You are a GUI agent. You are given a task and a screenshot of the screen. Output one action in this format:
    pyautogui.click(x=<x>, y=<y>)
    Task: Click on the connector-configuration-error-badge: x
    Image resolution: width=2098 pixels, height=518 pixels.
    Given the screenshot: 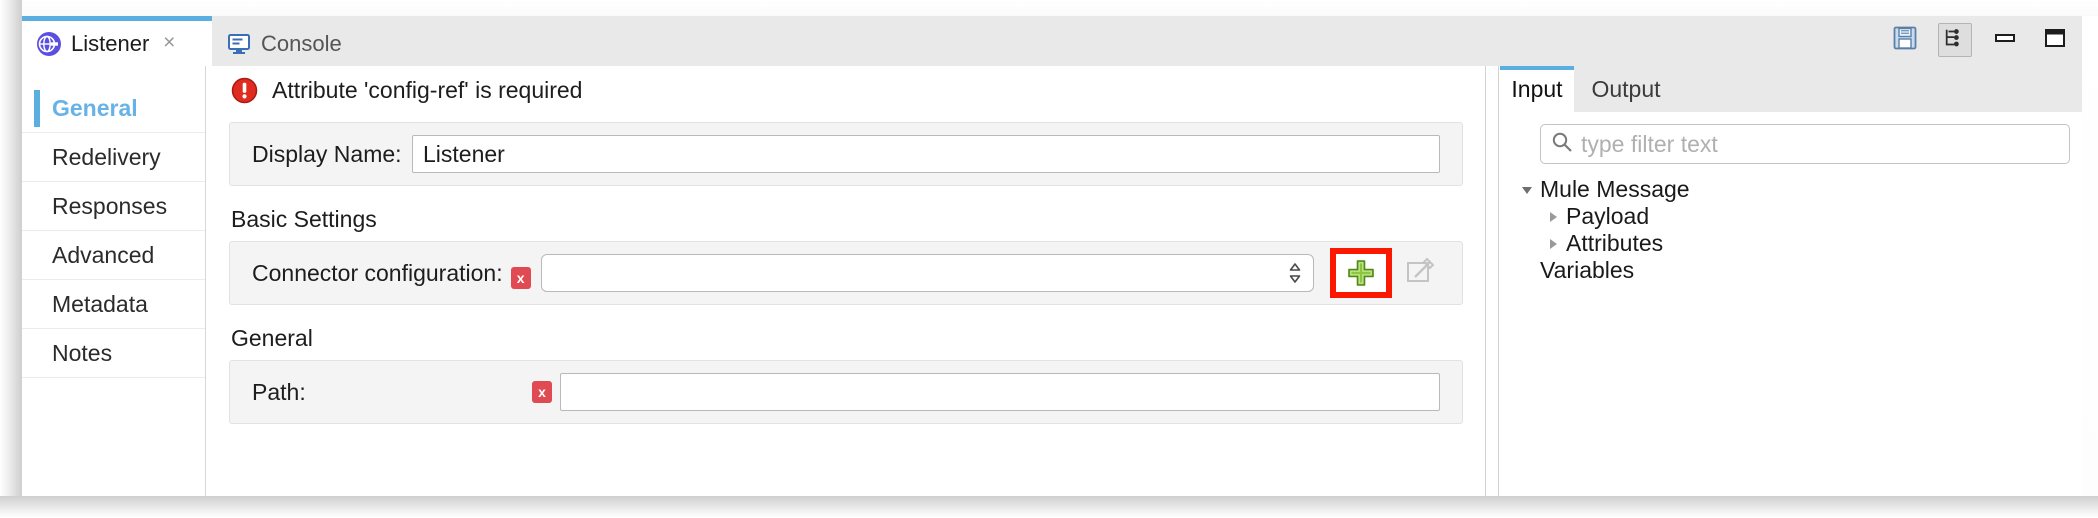 What is the action you would take?
    pyautogui.click(x=520, y=278)
    